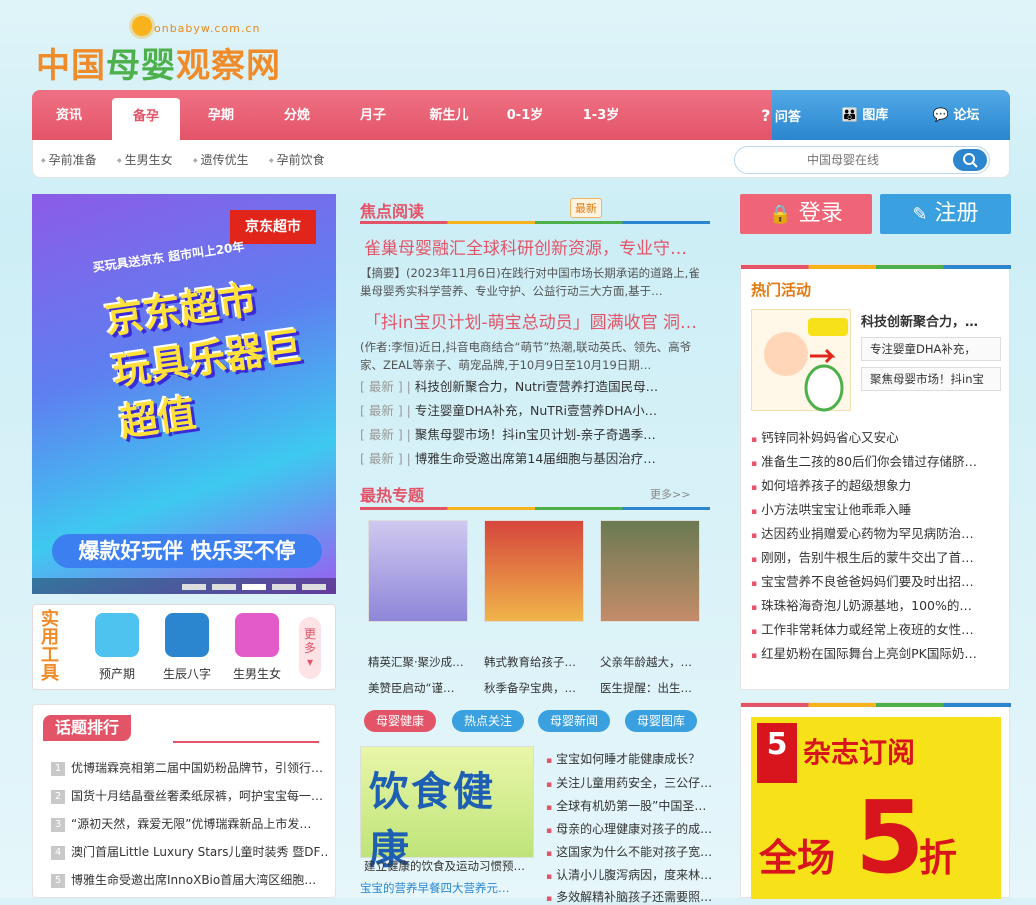  Describe the element at coordinates (58, 797) in the screenshot. I see `rank-number: 2` at that location.